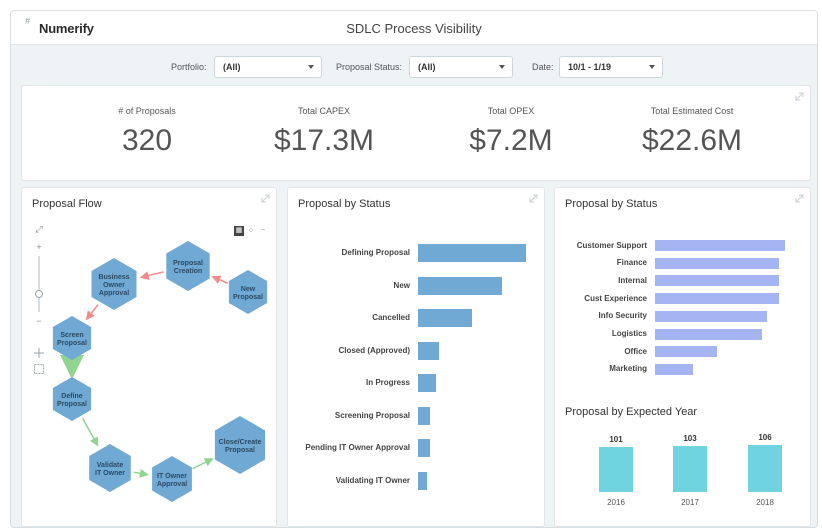 This screenshot has width=822, height=530. What do you see at coordinates (765, 437) in the screenshot?
I see `year-bar-value: 106` at bounding box center [765, 437].